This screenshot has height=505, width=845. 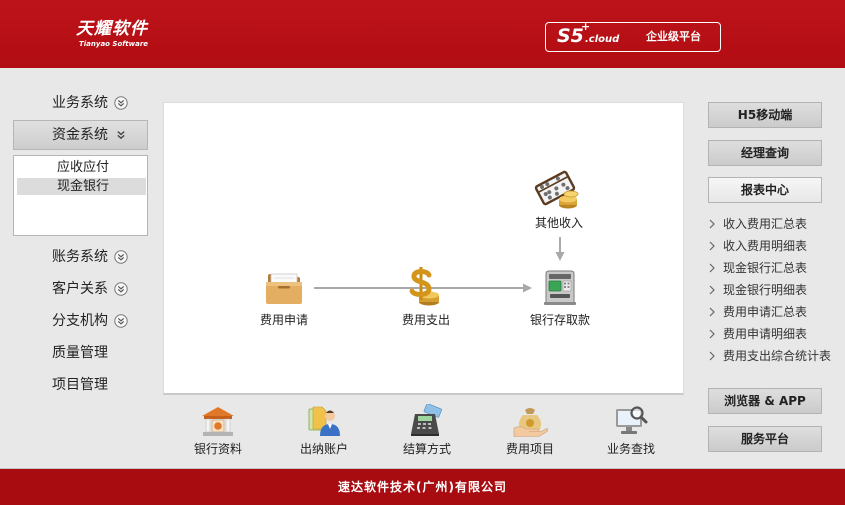 I want to click on flow-node-label: 费用支出, so click(x=425, y=320).